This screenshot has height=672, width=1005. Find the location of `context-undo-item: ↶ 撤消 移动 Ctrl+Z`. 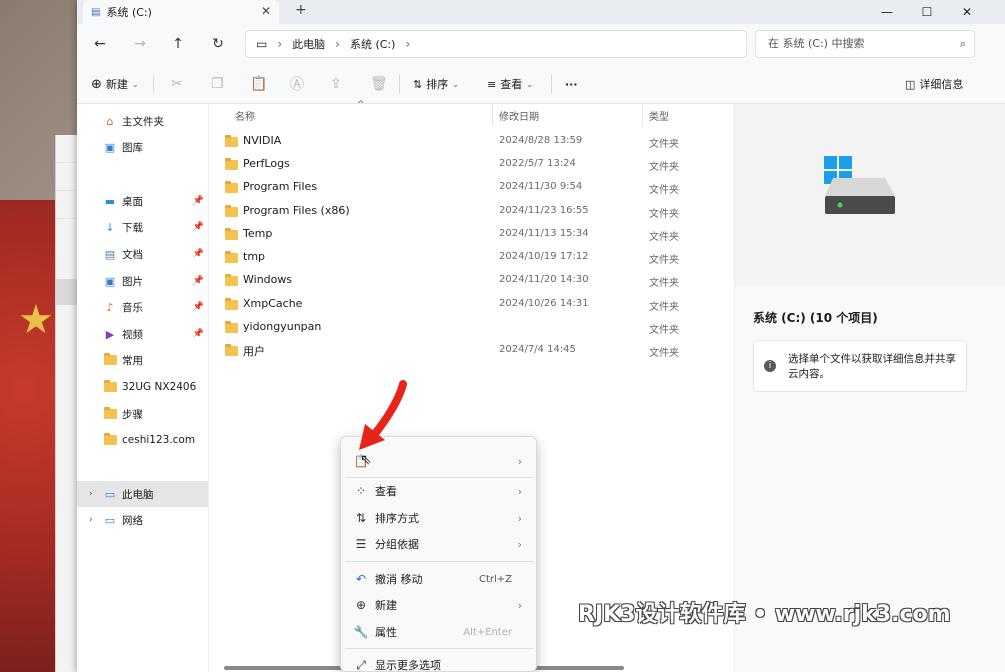

context-undo-item: ↶ 撤消 移动 Ctrl+Z is located at coordinates (439, 579).